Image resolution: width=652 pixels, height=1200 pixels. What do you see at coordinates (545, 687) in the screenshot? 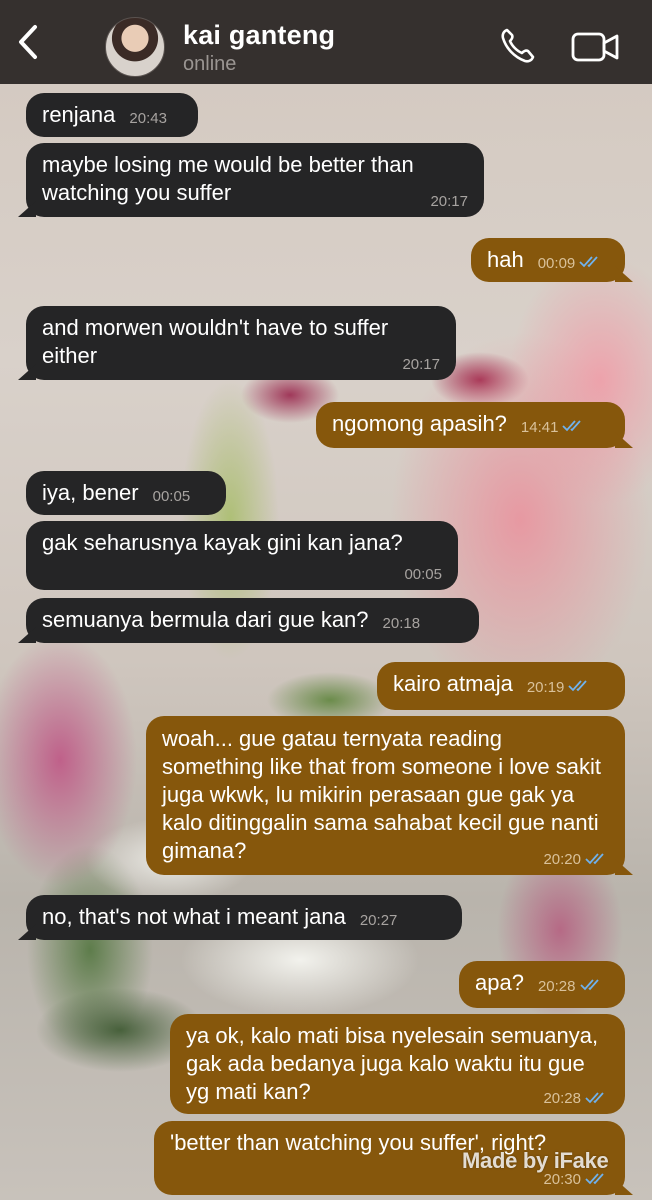
I see `message-time: 20:19` at bounding box center [545, 687].